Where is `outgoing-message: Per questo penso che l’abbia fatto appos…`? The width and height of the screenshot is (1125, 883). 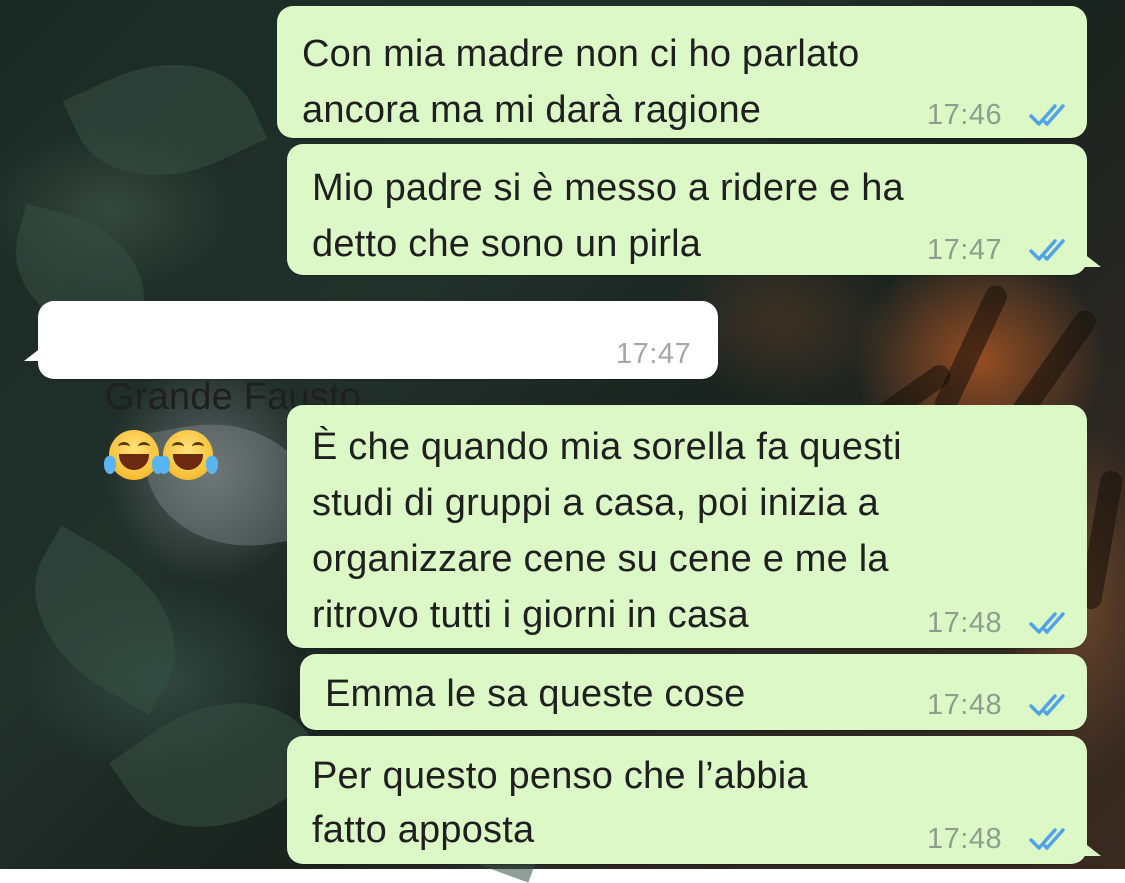 outgoing-message: Per questo penso che l’abbia fatto appos… is located at coordinates (694, 800).